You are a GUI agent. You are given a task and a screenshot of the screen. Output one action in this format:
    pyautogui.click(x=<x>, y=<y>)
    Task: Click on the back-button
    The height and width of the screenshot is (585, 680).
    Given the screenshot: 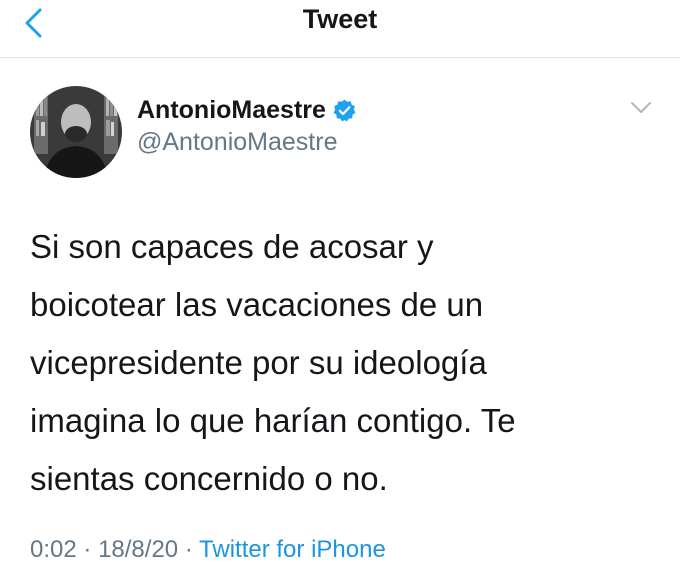 What is the action you would take?
    pyautogui.click(x=35, y=23)
    